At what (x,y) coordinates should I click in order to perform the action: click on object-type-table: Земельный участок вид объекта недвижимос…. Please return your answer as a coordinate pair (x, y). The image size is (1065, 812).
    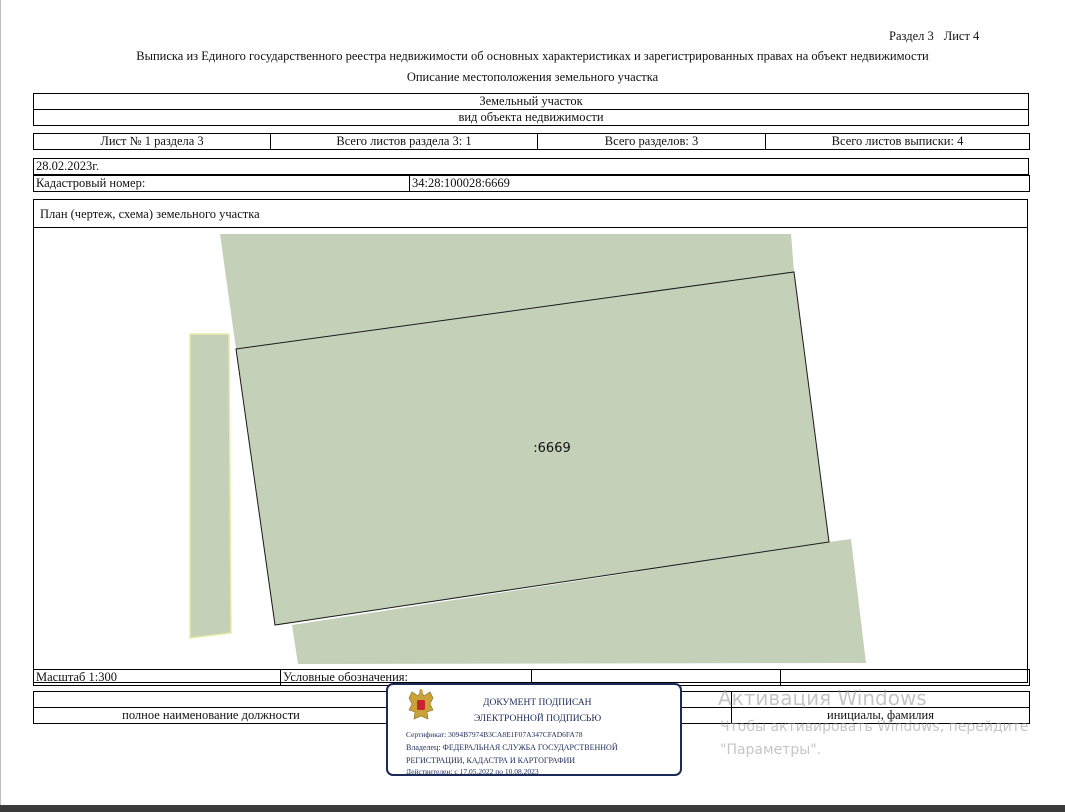
    Looking at the image, I should click on (531, 109).